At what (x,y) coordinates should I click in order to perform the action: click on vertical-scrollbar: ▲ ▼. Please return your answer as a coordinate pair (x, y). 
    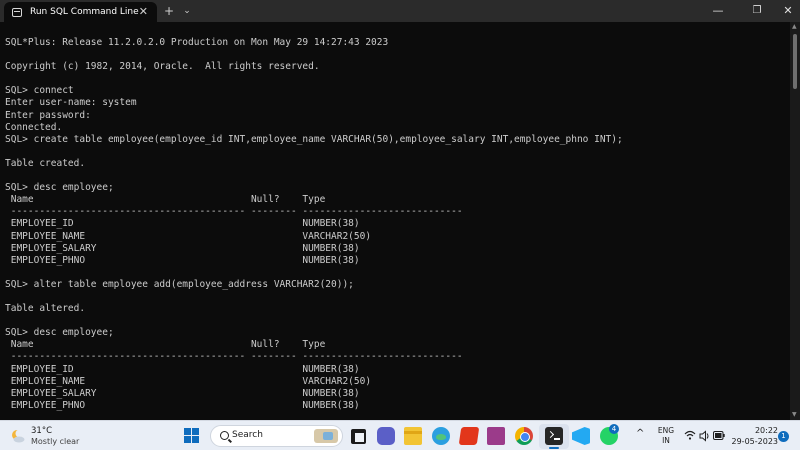
    Looking at the image, I should click on (795, 221).